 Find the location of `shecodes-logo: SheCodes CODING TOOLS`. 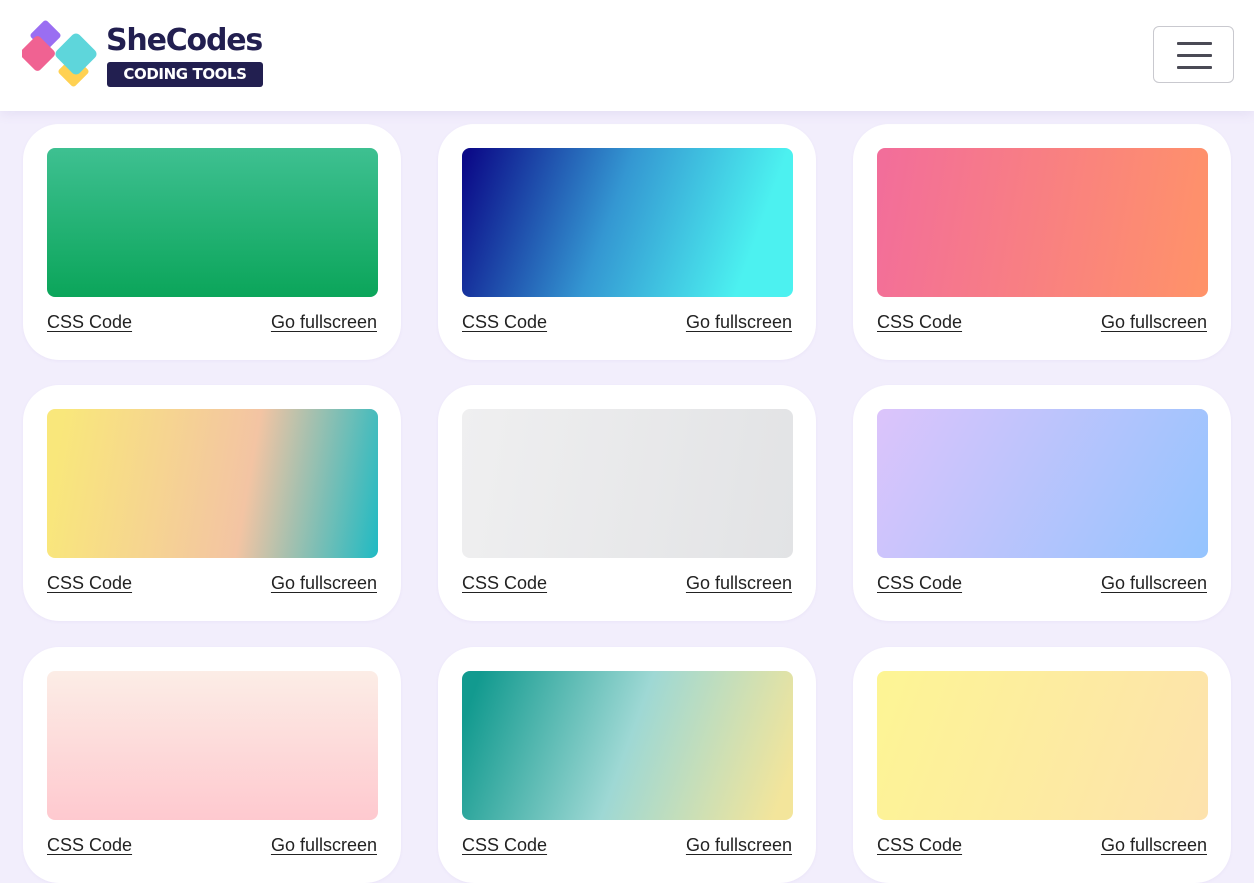

shecodes-logo: SheCodes CODING TOOLS is located at coordinates (152, 56).